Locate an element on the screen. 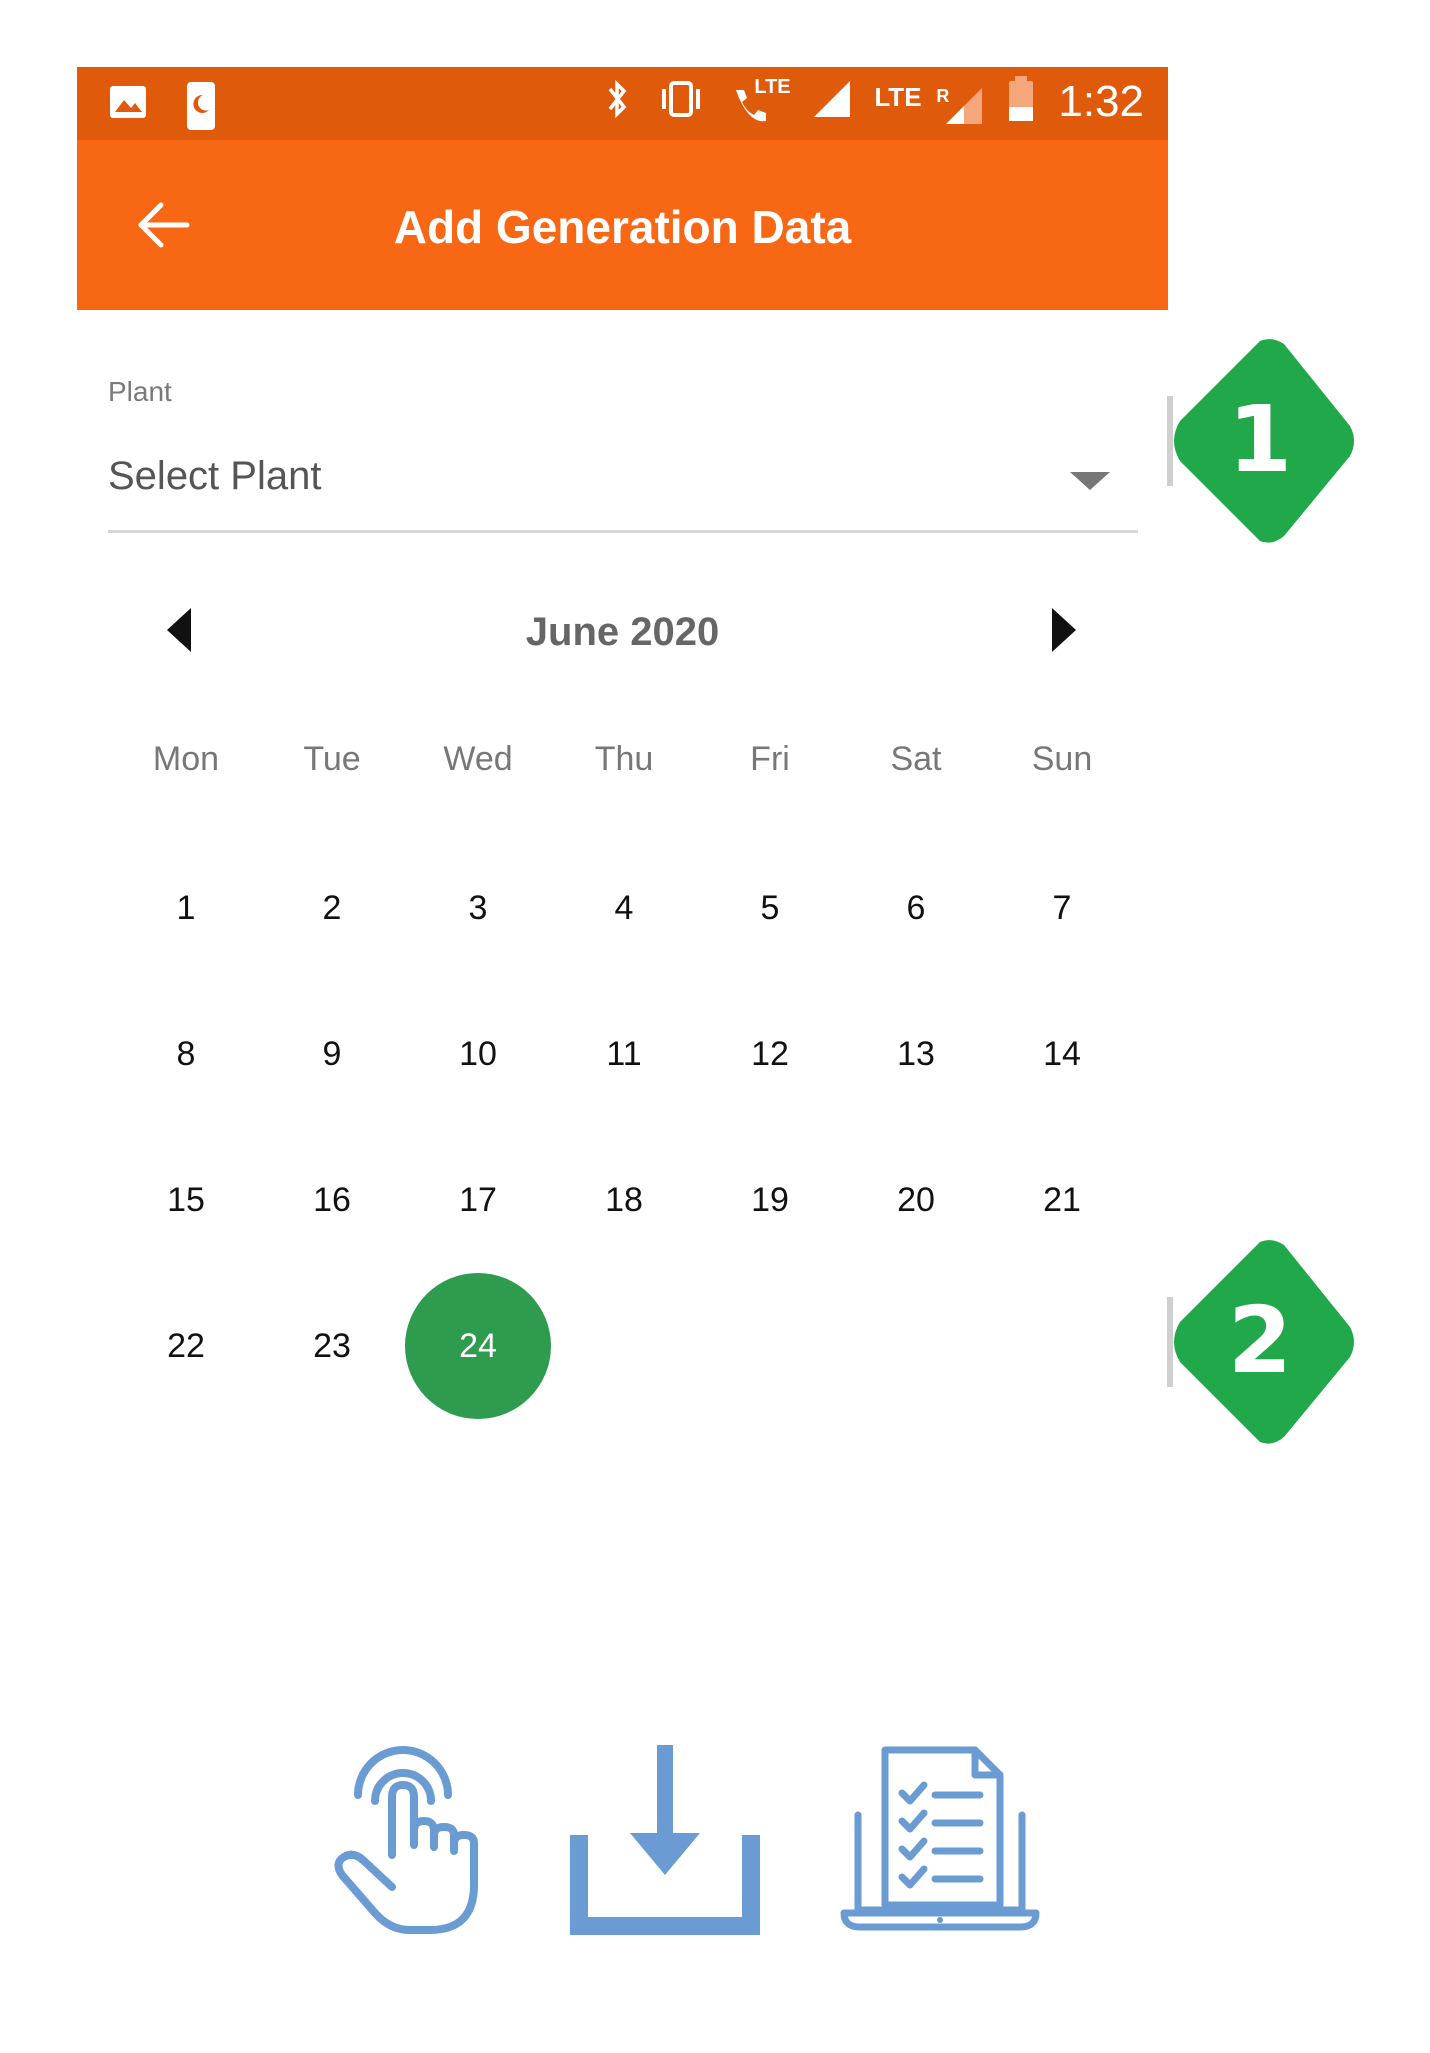  weekday-header: Mon Tue Wed Thu Fri Sat Sun is located at coordinates (624, 759).